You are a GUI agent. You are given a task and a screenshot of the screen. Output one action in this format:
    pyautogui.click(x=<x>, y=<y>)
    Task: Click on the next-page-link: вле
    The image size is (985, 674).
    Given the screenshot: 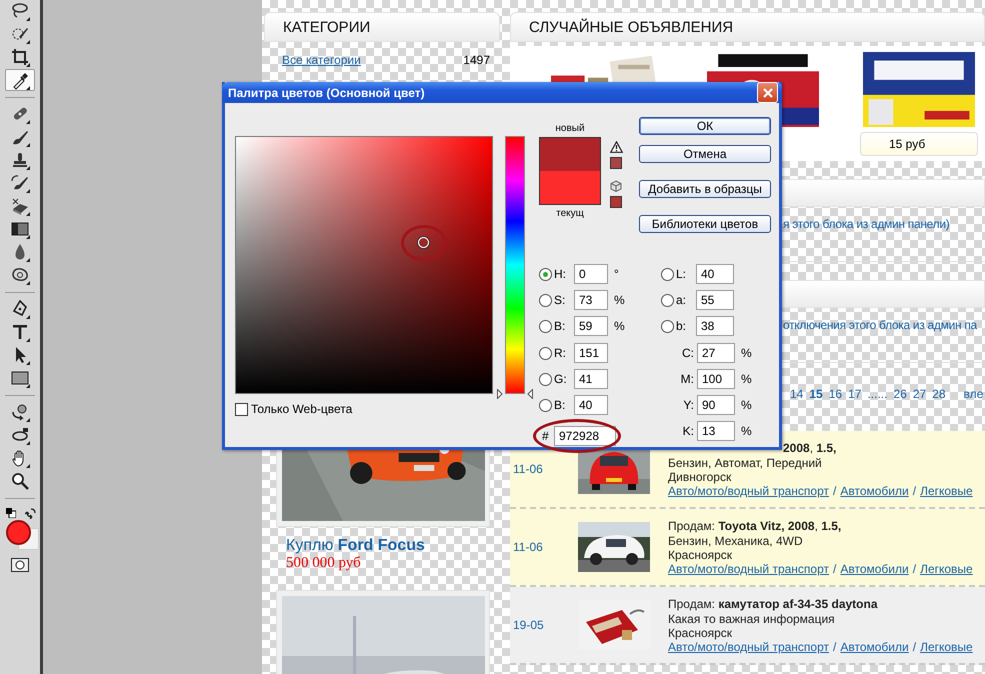 What is the action you would take?
    pyautogui.click(x=974, y=394)
    